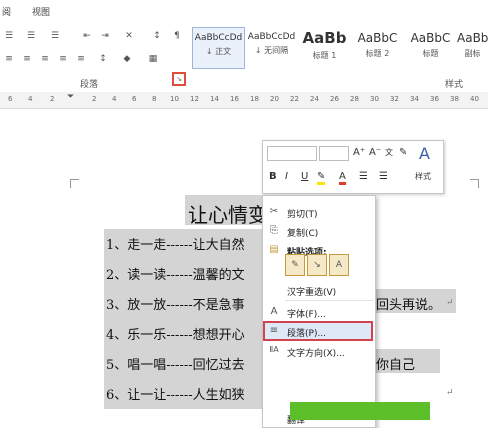 The height and width of the screenshot is (428, 488). Describe the element at coordinates (354, 99) in the screenshot. I see `ruler-number: 28` at that location.